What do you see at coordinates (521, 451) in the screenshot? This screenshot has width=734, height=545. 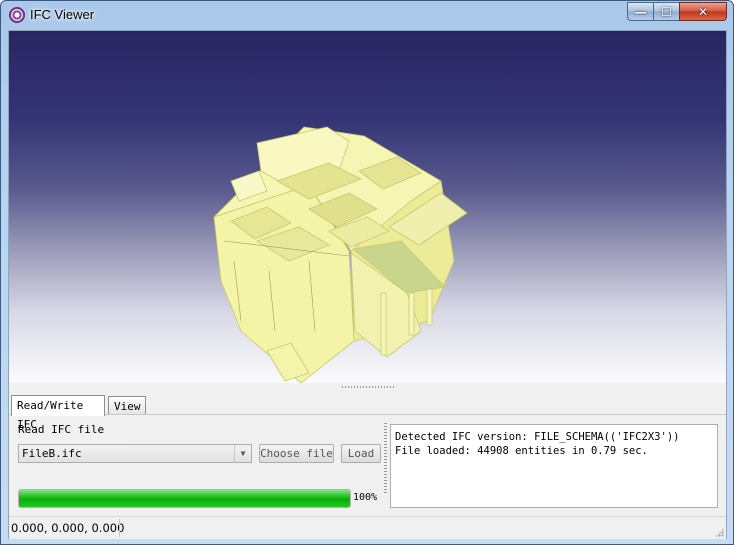 I see `log-line: File loaded: 44908 entities in 0.79 sec.` at bounding box center [521, 451].